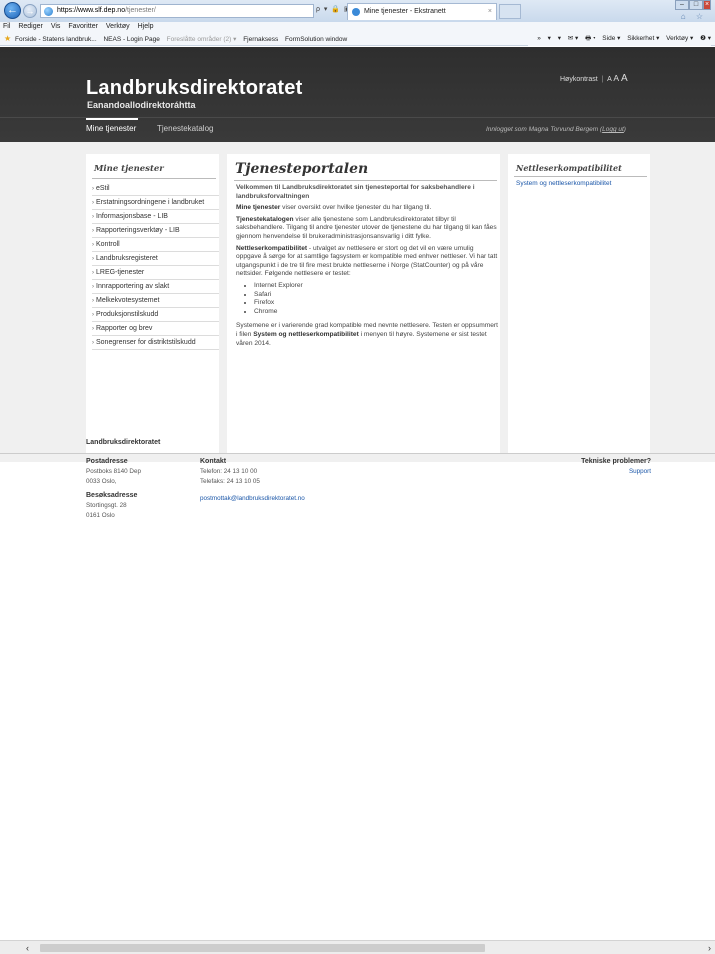 The width and height of the screenshot is (715, 954). I want to click on compatibility-title: Nettleserkompatibilitet, so click(569, 168).